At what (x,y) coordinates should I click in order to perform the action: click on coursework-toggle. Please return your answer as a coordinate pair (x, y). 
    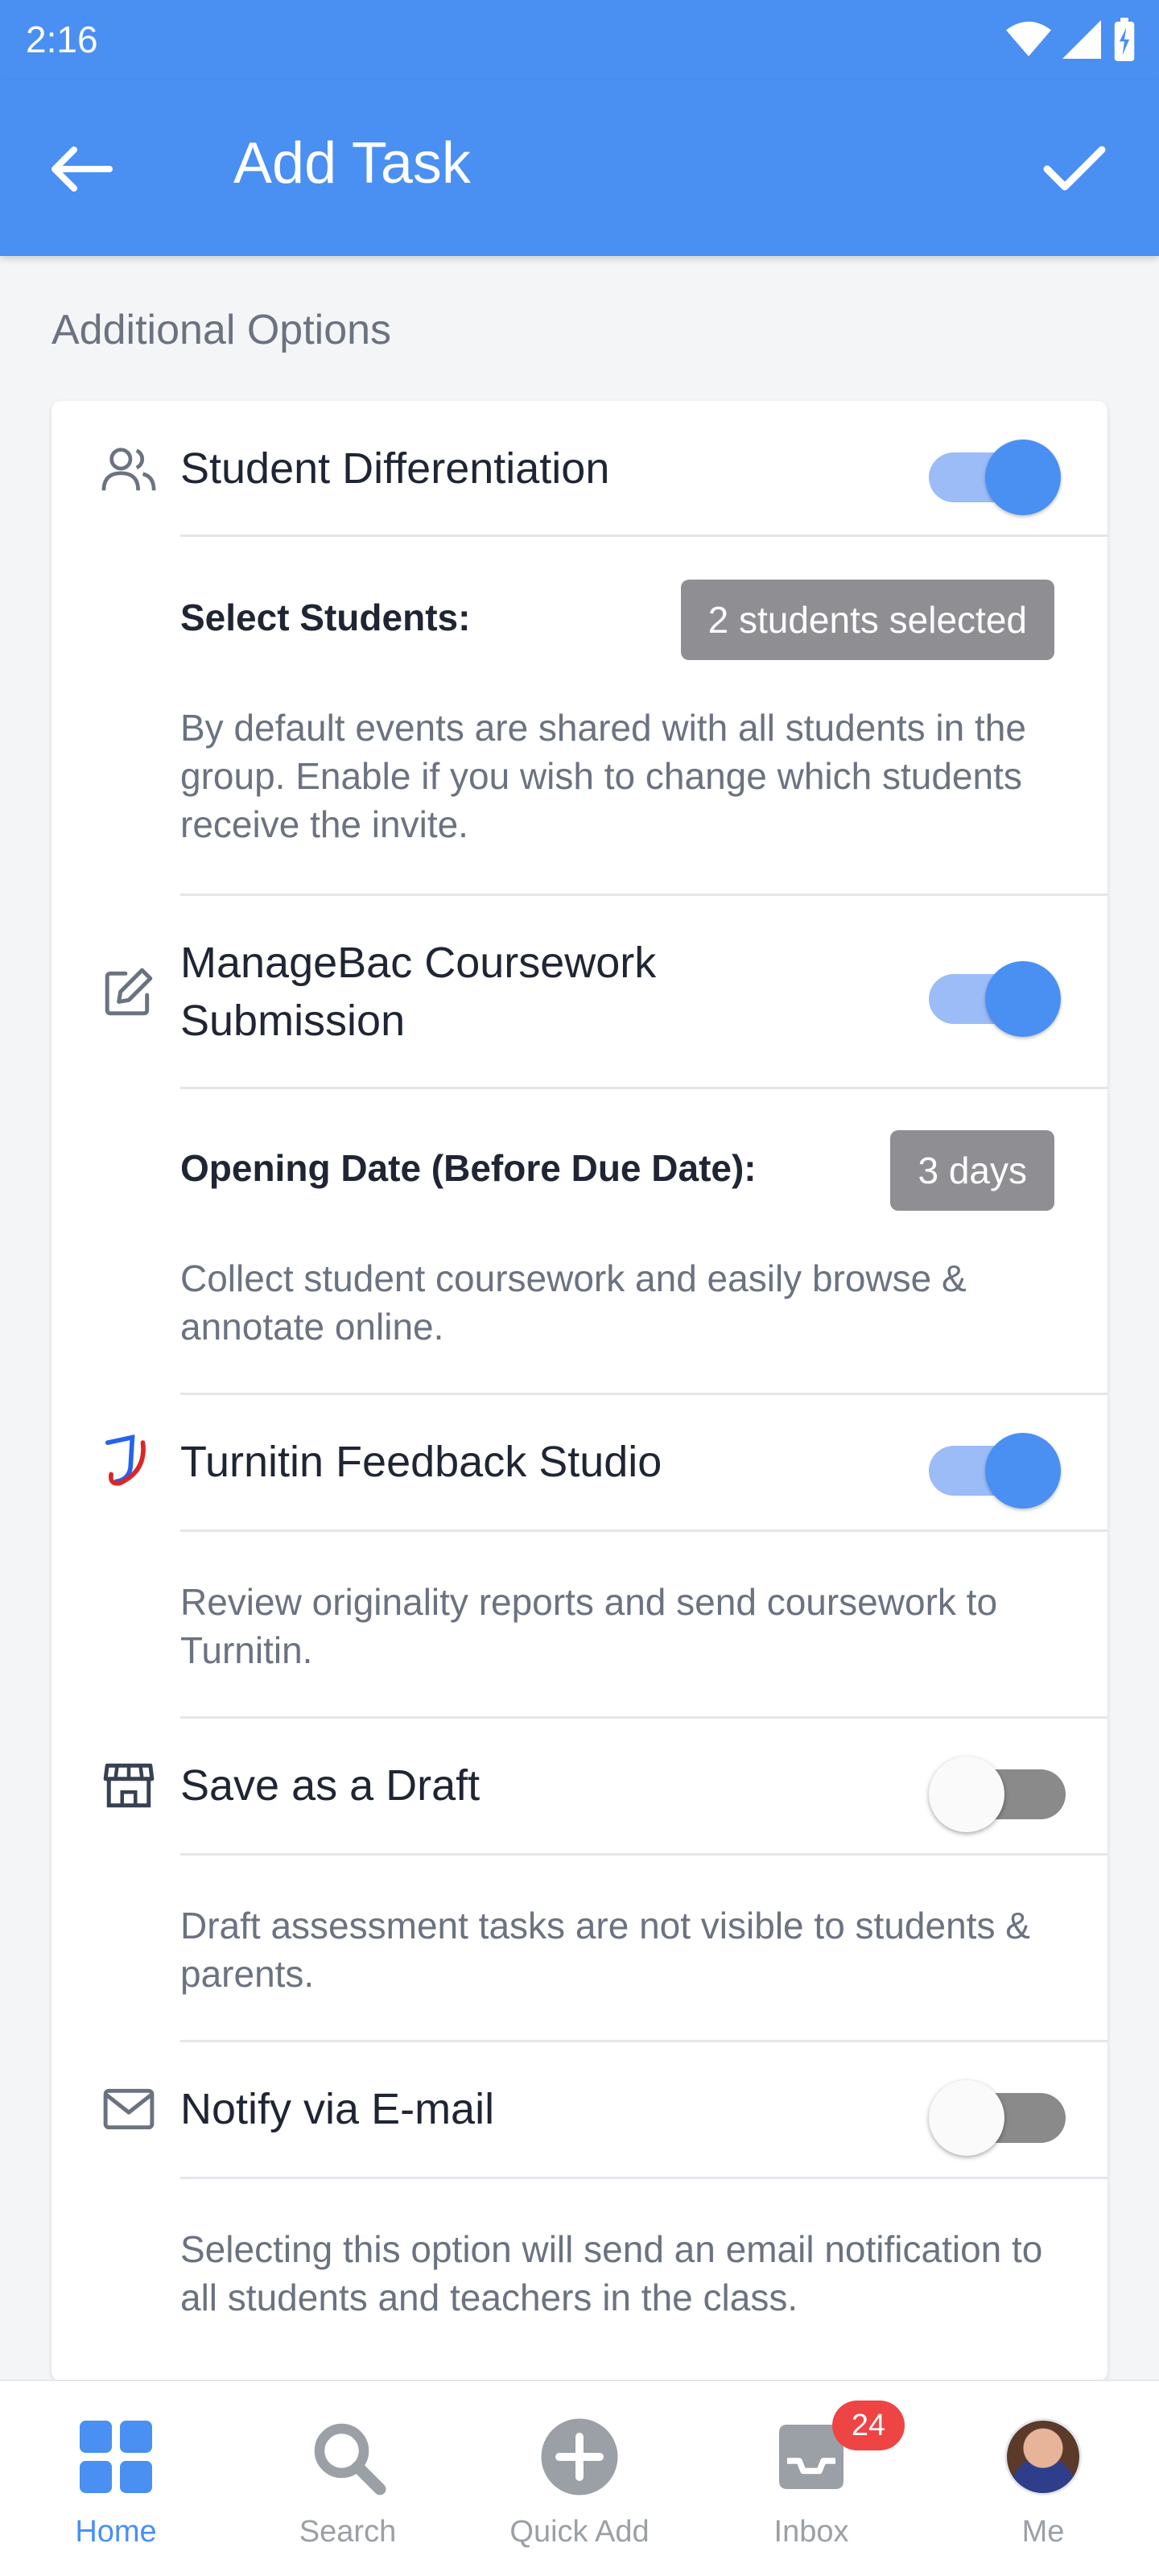
    Looking at the image, I should click on (997, 993).